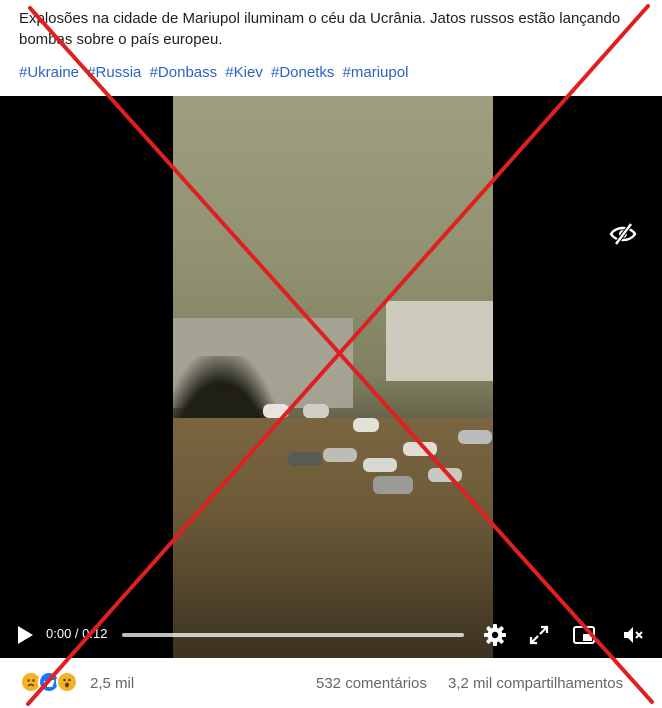 The width and height of the screenshot is (662, 708). I want to click on hashtag-link: #Kiev, so click(244, 72).